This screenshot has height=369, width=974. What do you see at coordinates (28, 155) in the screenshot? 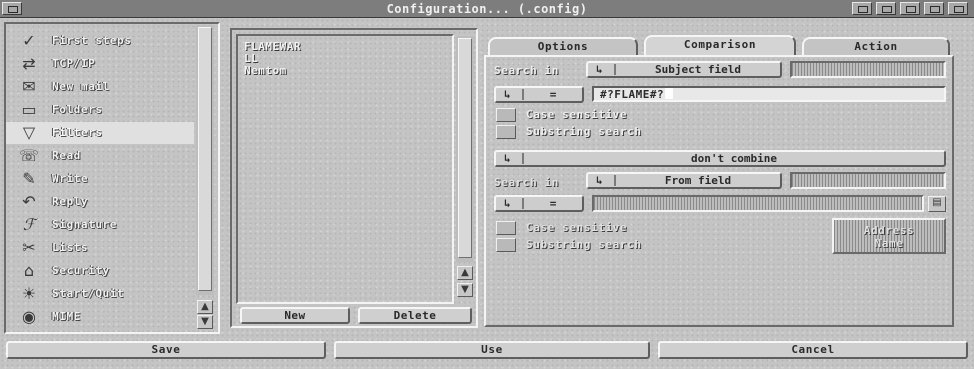
I see `read-mail-icon: ☏` at bounding box center [28, 155].